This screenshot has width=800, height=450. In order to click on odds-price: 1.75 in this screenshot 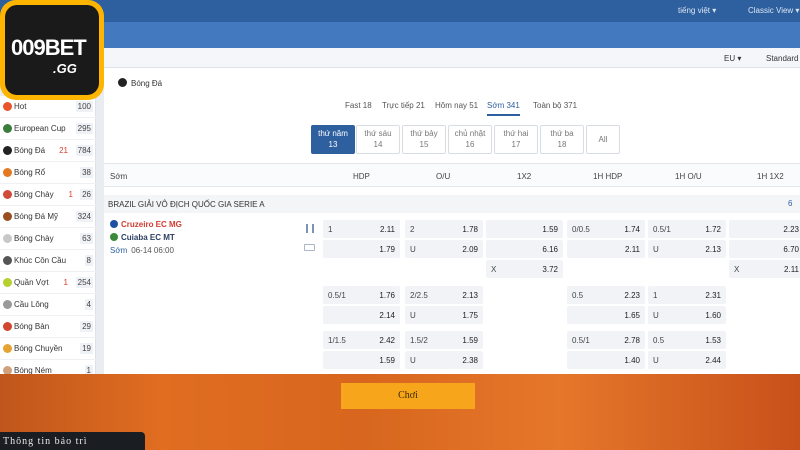, I will do `click(470, 315)`.